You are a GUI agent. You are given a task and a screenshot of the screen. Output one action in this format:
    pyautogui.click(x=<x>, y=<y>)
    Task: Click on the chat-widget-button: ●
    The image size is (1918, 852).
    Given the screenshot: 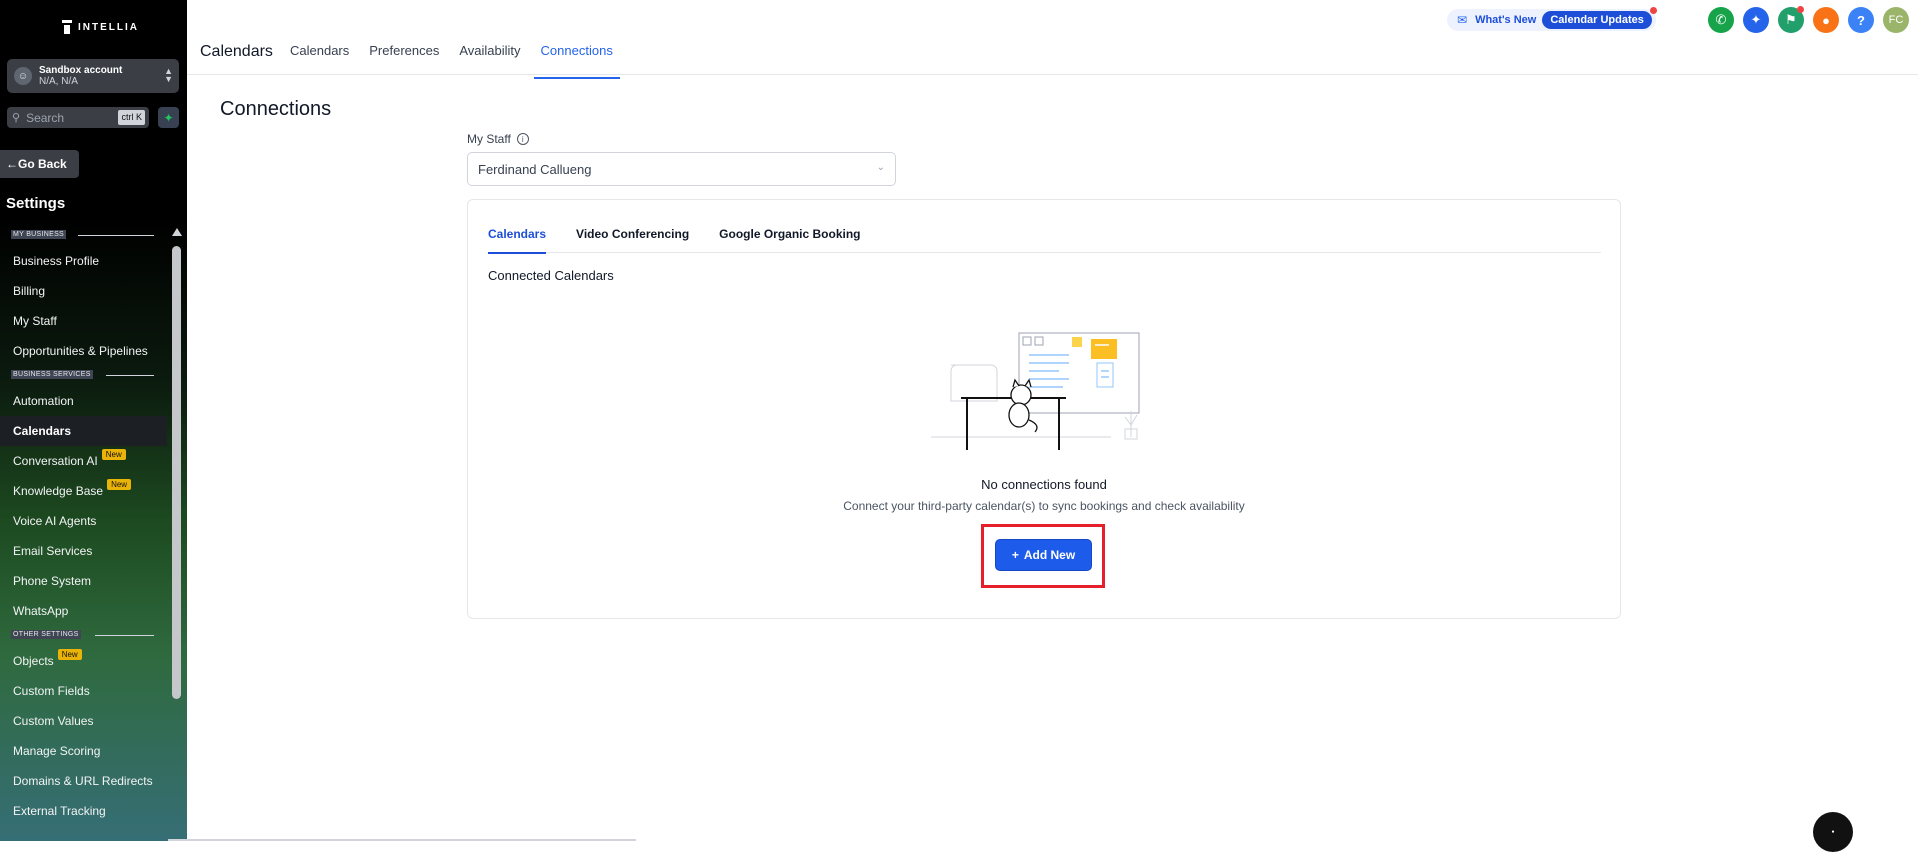 What is the action you would take?
    pyautogui.click(x=1833, y=832)
    